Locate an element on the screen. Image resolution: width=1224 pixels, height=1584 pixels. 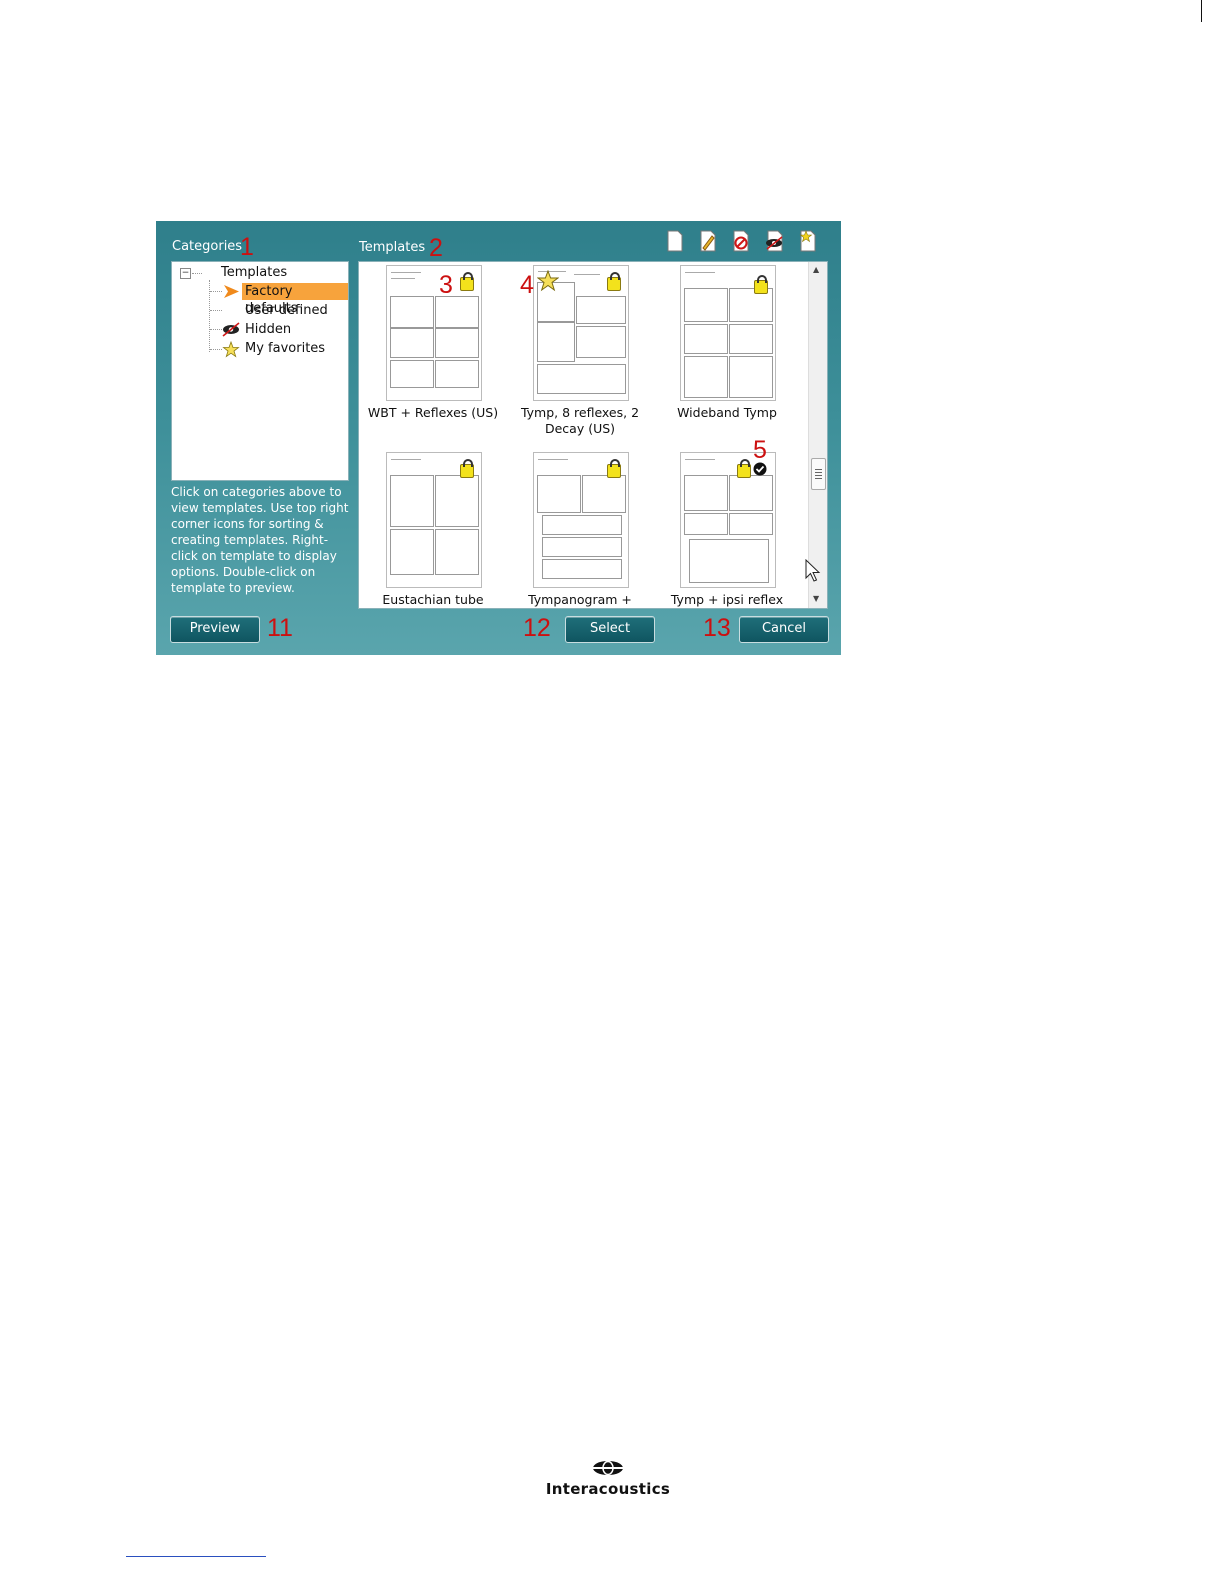
hidden-eye-icon is located at coordinates (231, 329).